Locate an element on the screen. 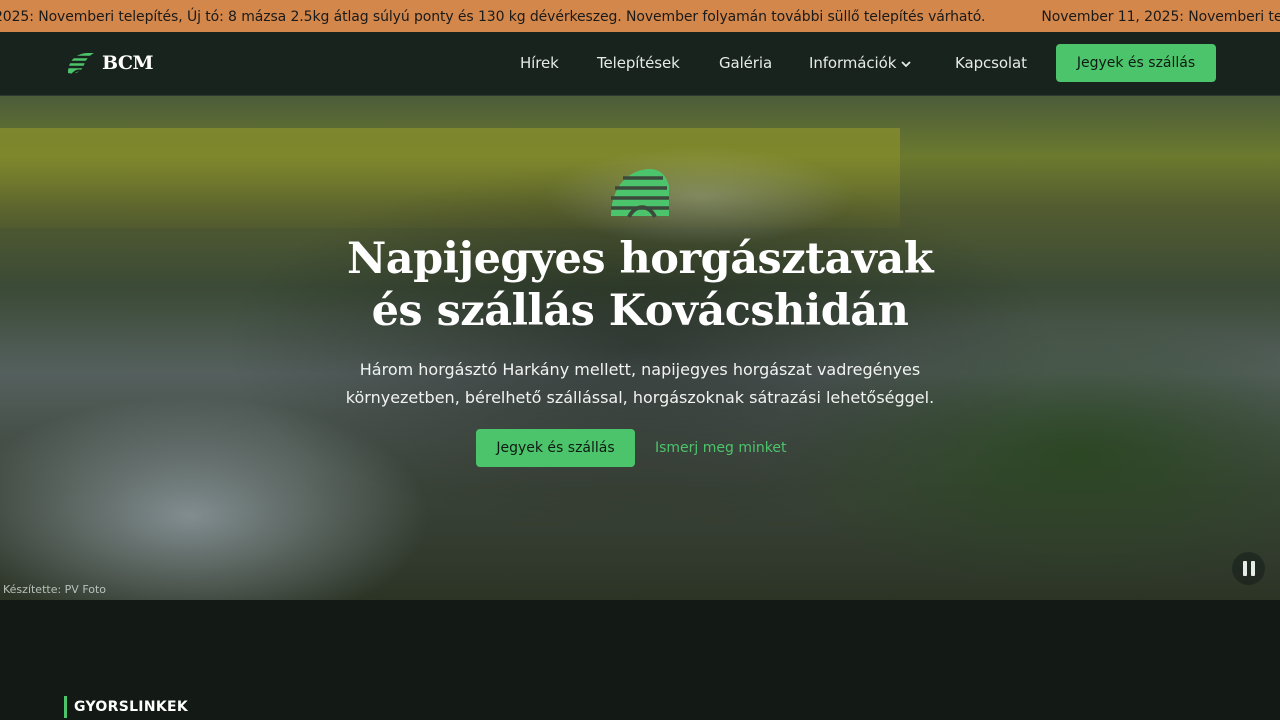  photo-credit: Készítette: PV Foto is located at coordinates (55, 589).